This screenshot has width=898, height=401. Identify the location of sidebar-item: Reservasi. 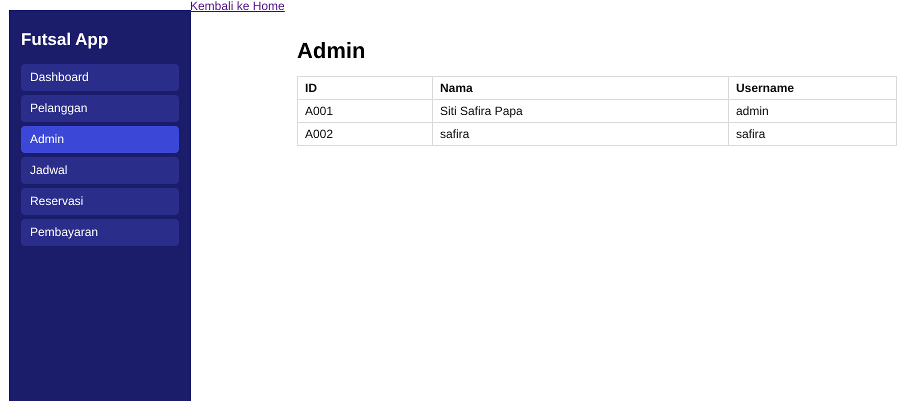
(100, 201).